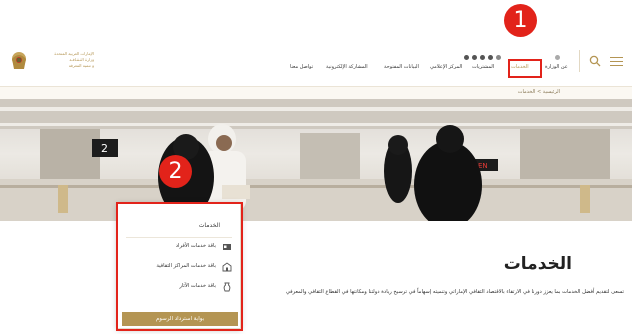  Describe the element at coordinates (301, 67) in the screenshot. I see `nav-item-contact: تواصل معنا` at that location.